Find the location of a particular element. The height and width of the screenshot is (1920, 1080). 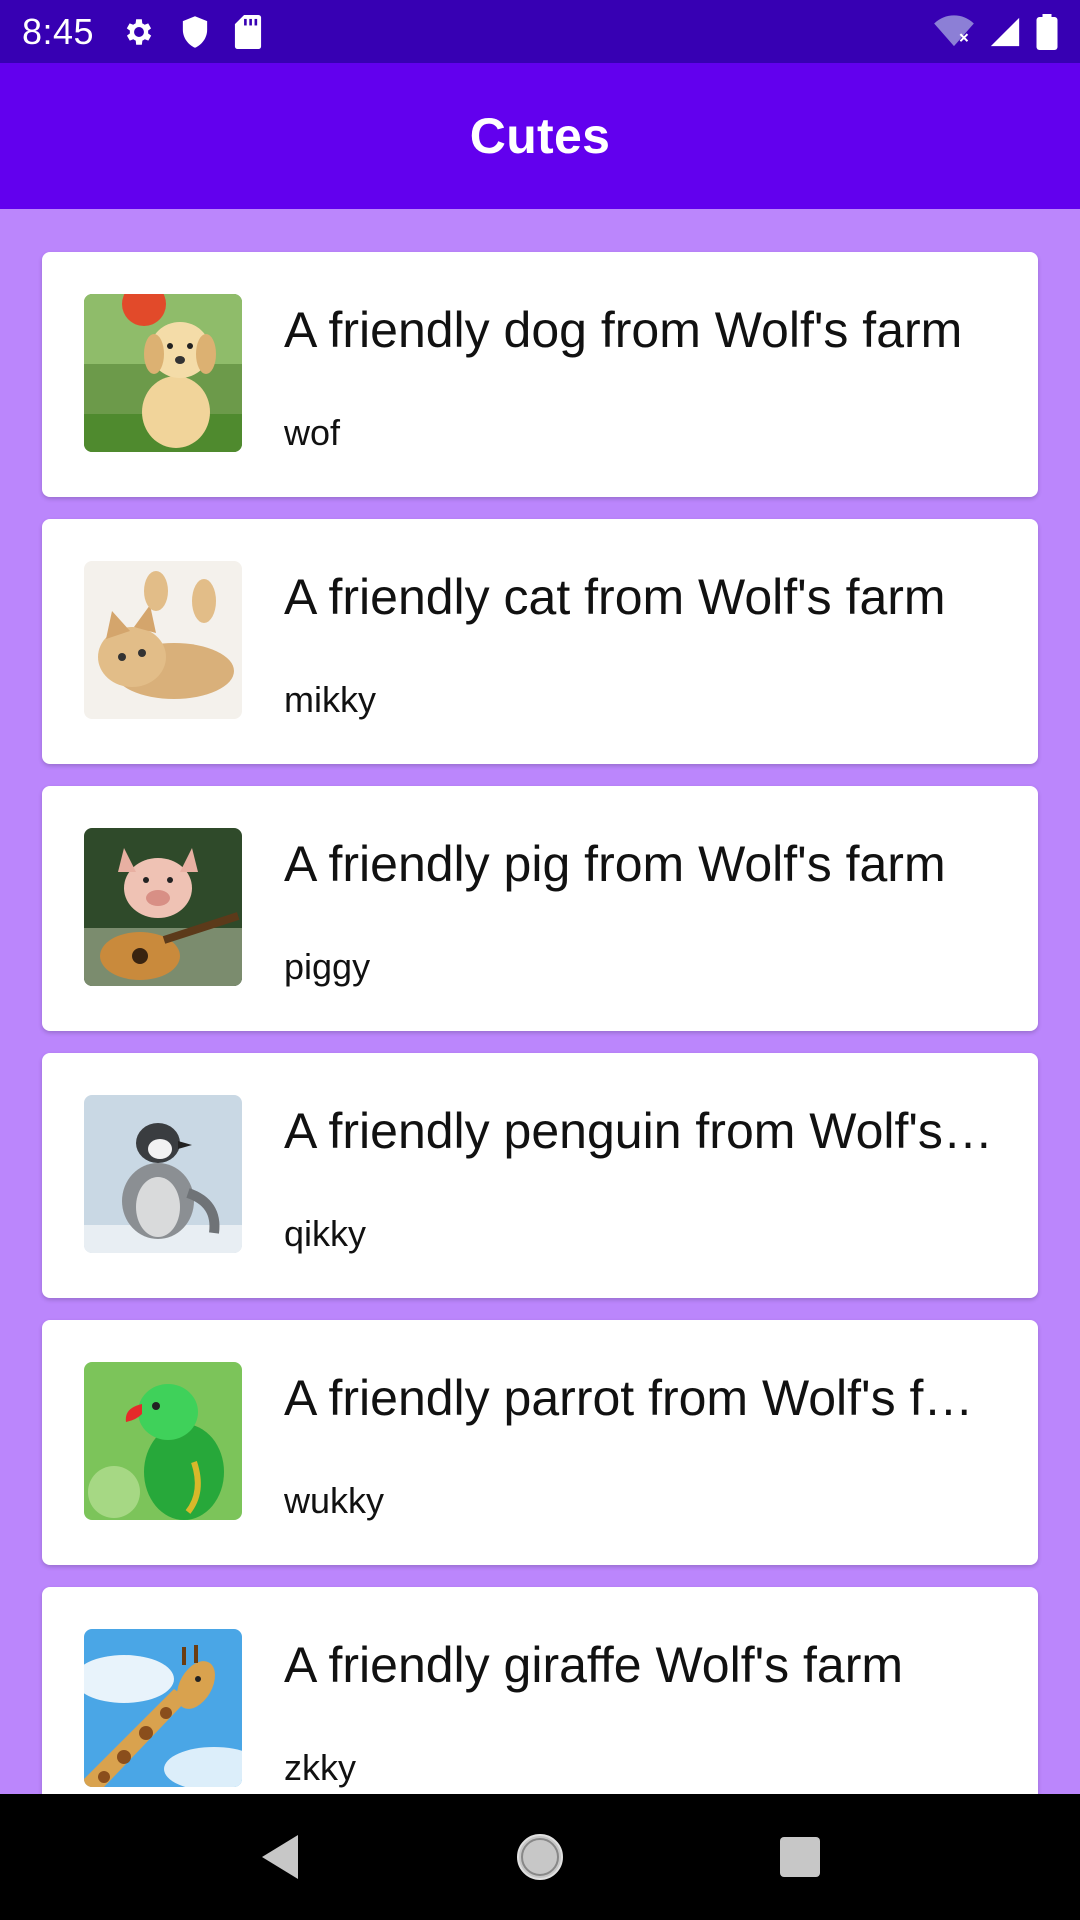

item-subtitle: wukky is located at coordinates (334, 1500).